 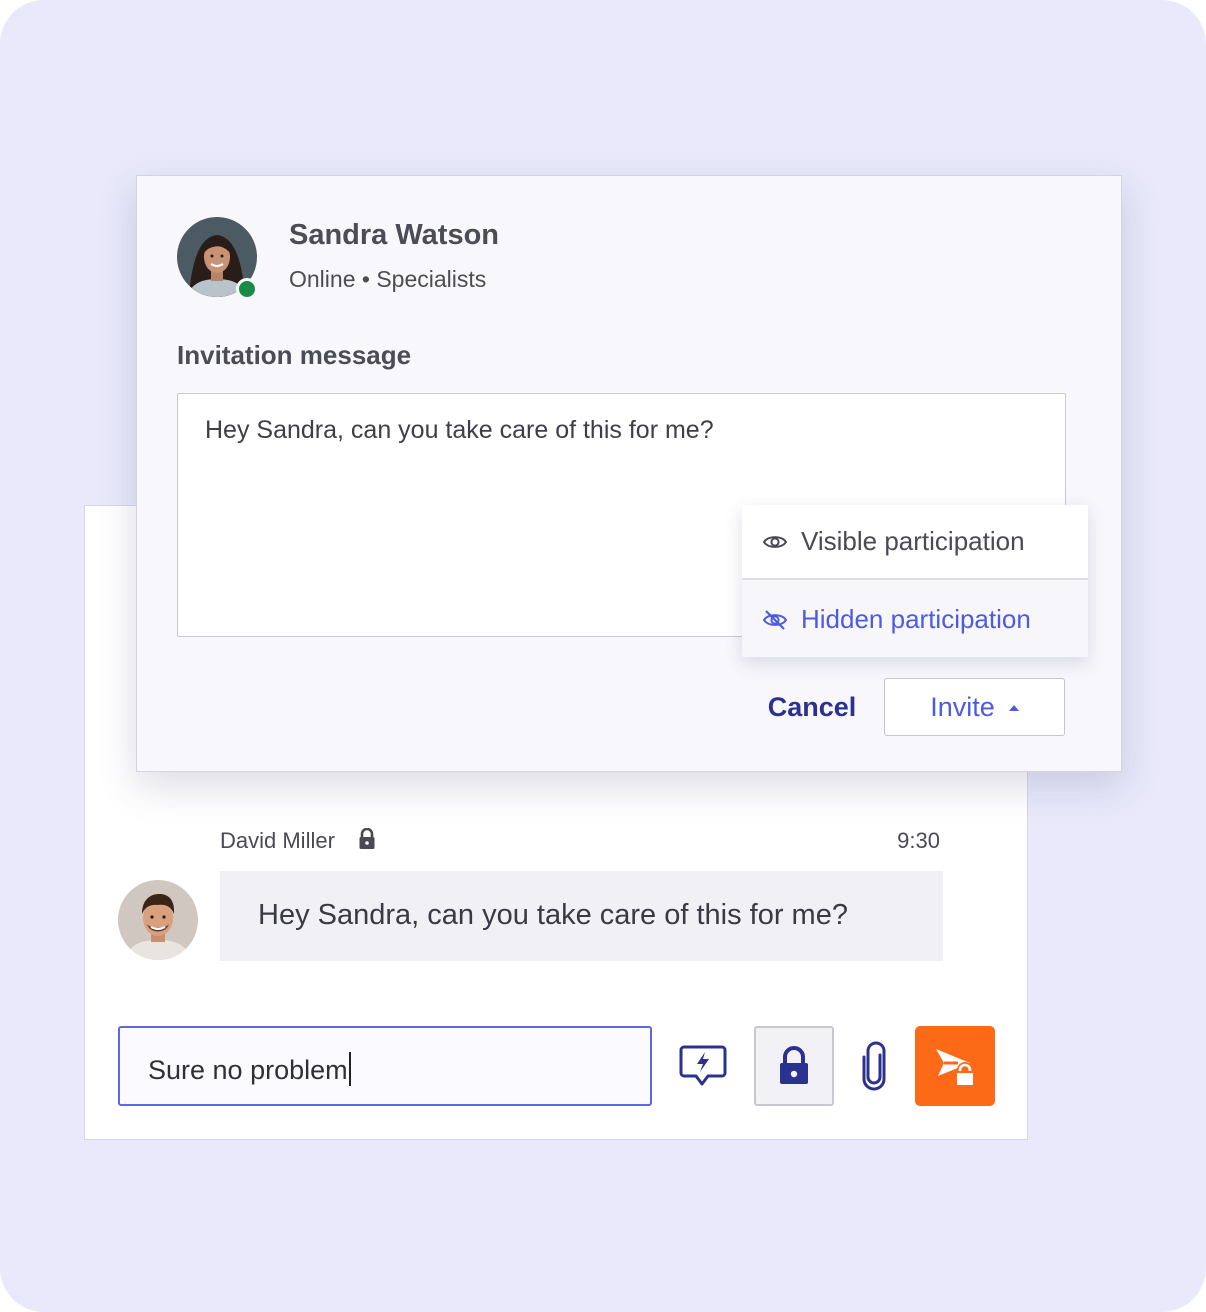 What do you see at coordinates (277, 840) in the screenshot?
I see `message-author: David Miller` at bounding box center [277, 840].